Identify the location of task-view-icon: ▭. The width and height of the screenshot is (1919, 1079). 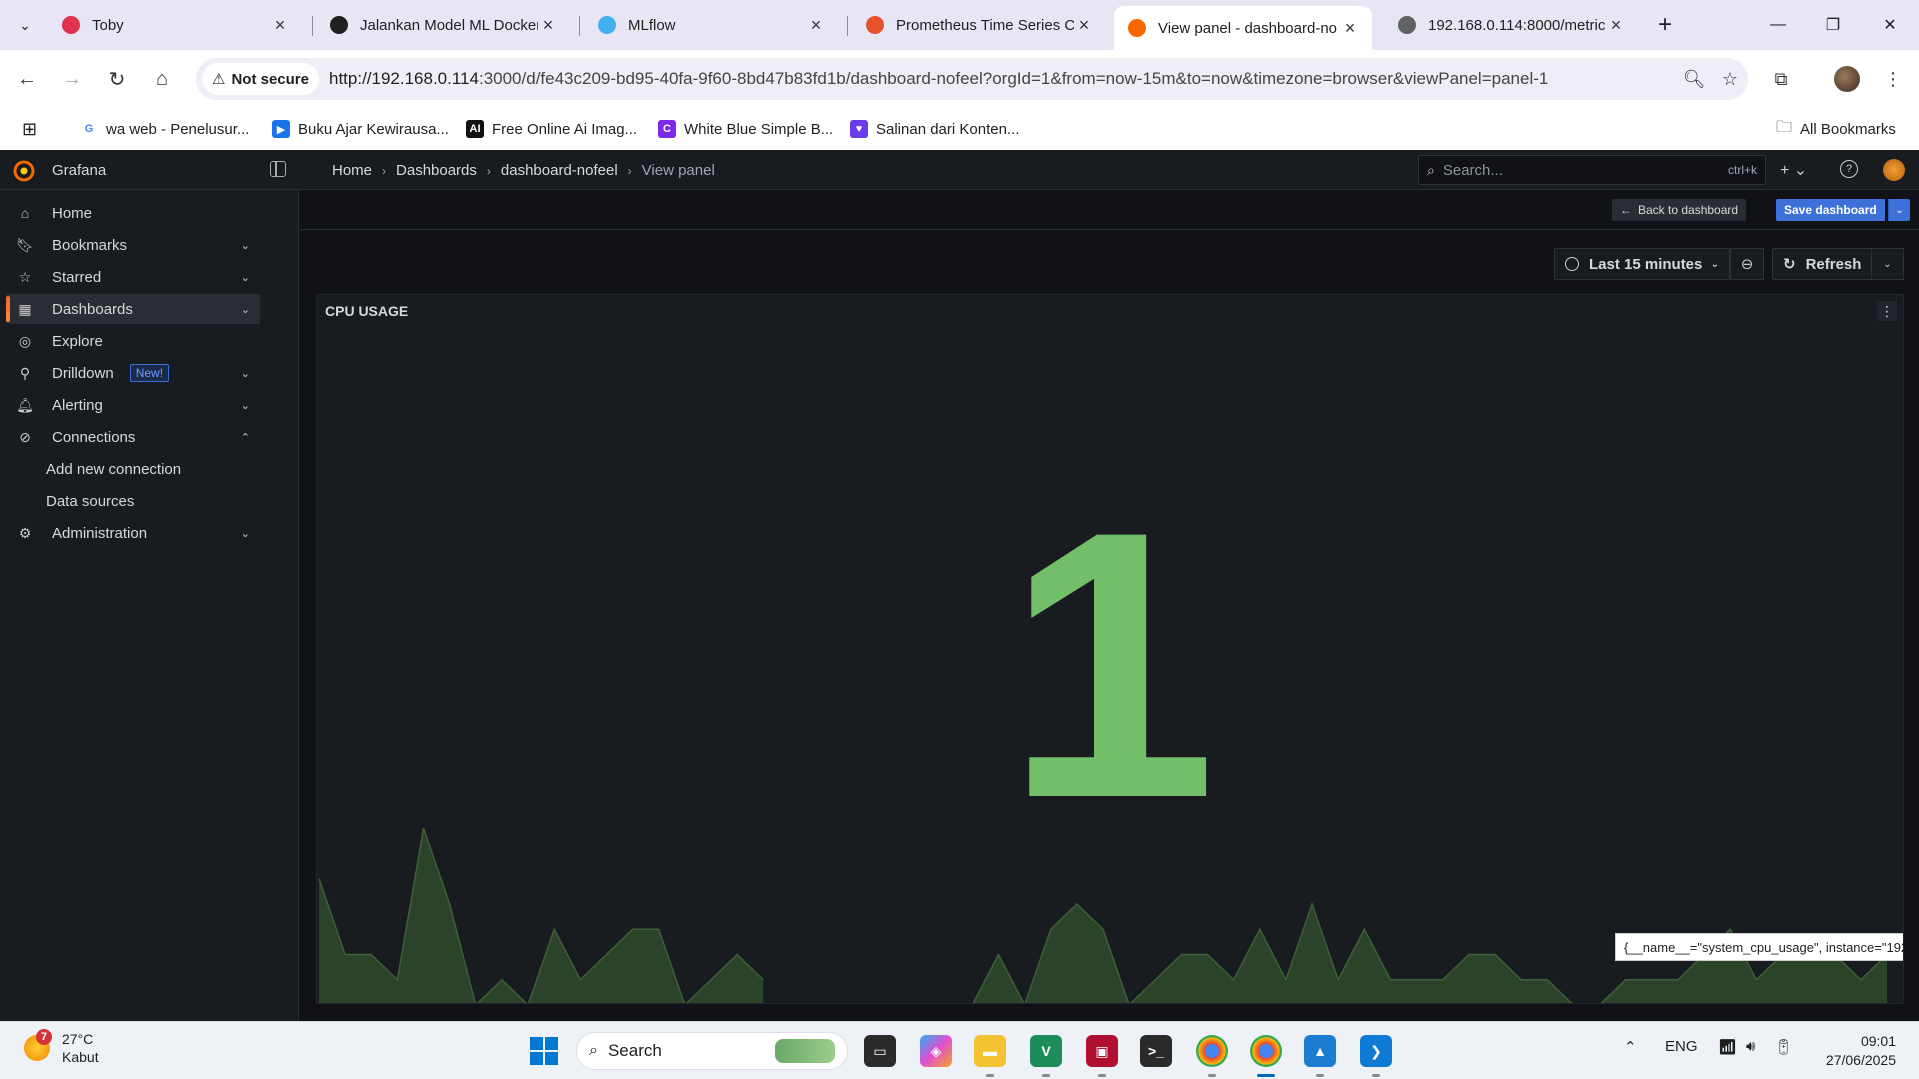
(880, 1051).